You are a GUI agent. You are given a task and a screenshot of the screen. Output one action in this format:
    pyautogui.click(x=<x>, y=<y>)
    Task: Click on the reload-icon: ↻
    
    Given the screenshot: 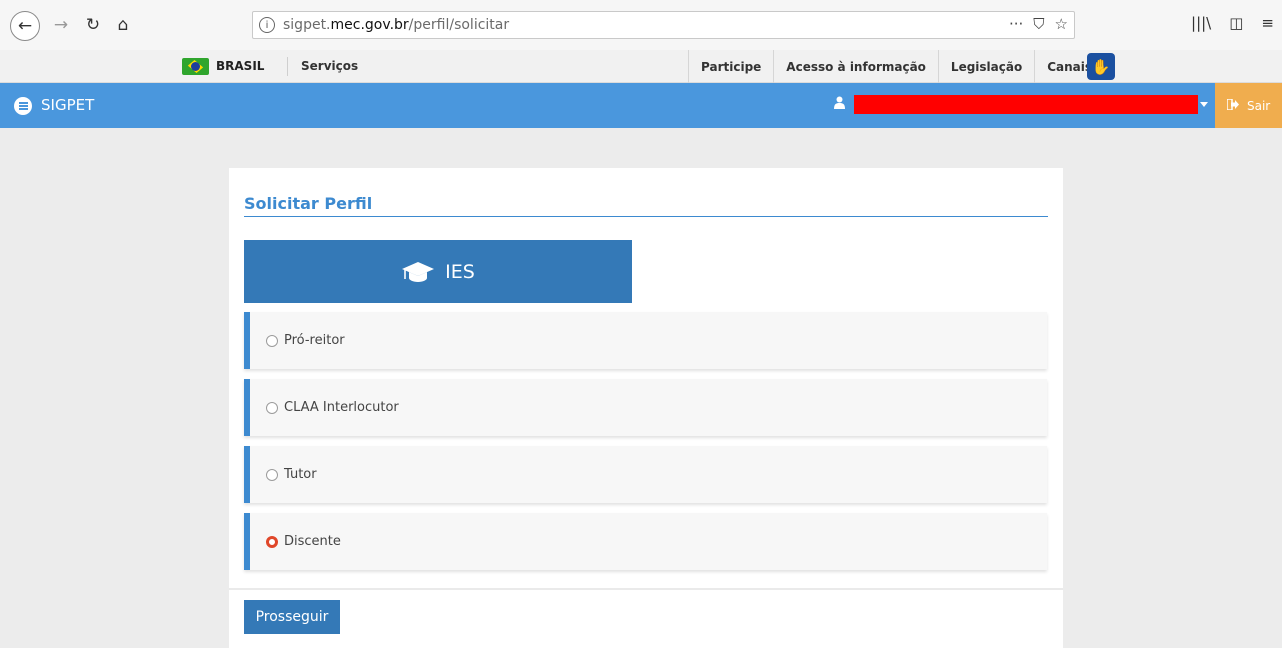 What is the action you would take?
    pyautogui.click(x=93, y=24)
    